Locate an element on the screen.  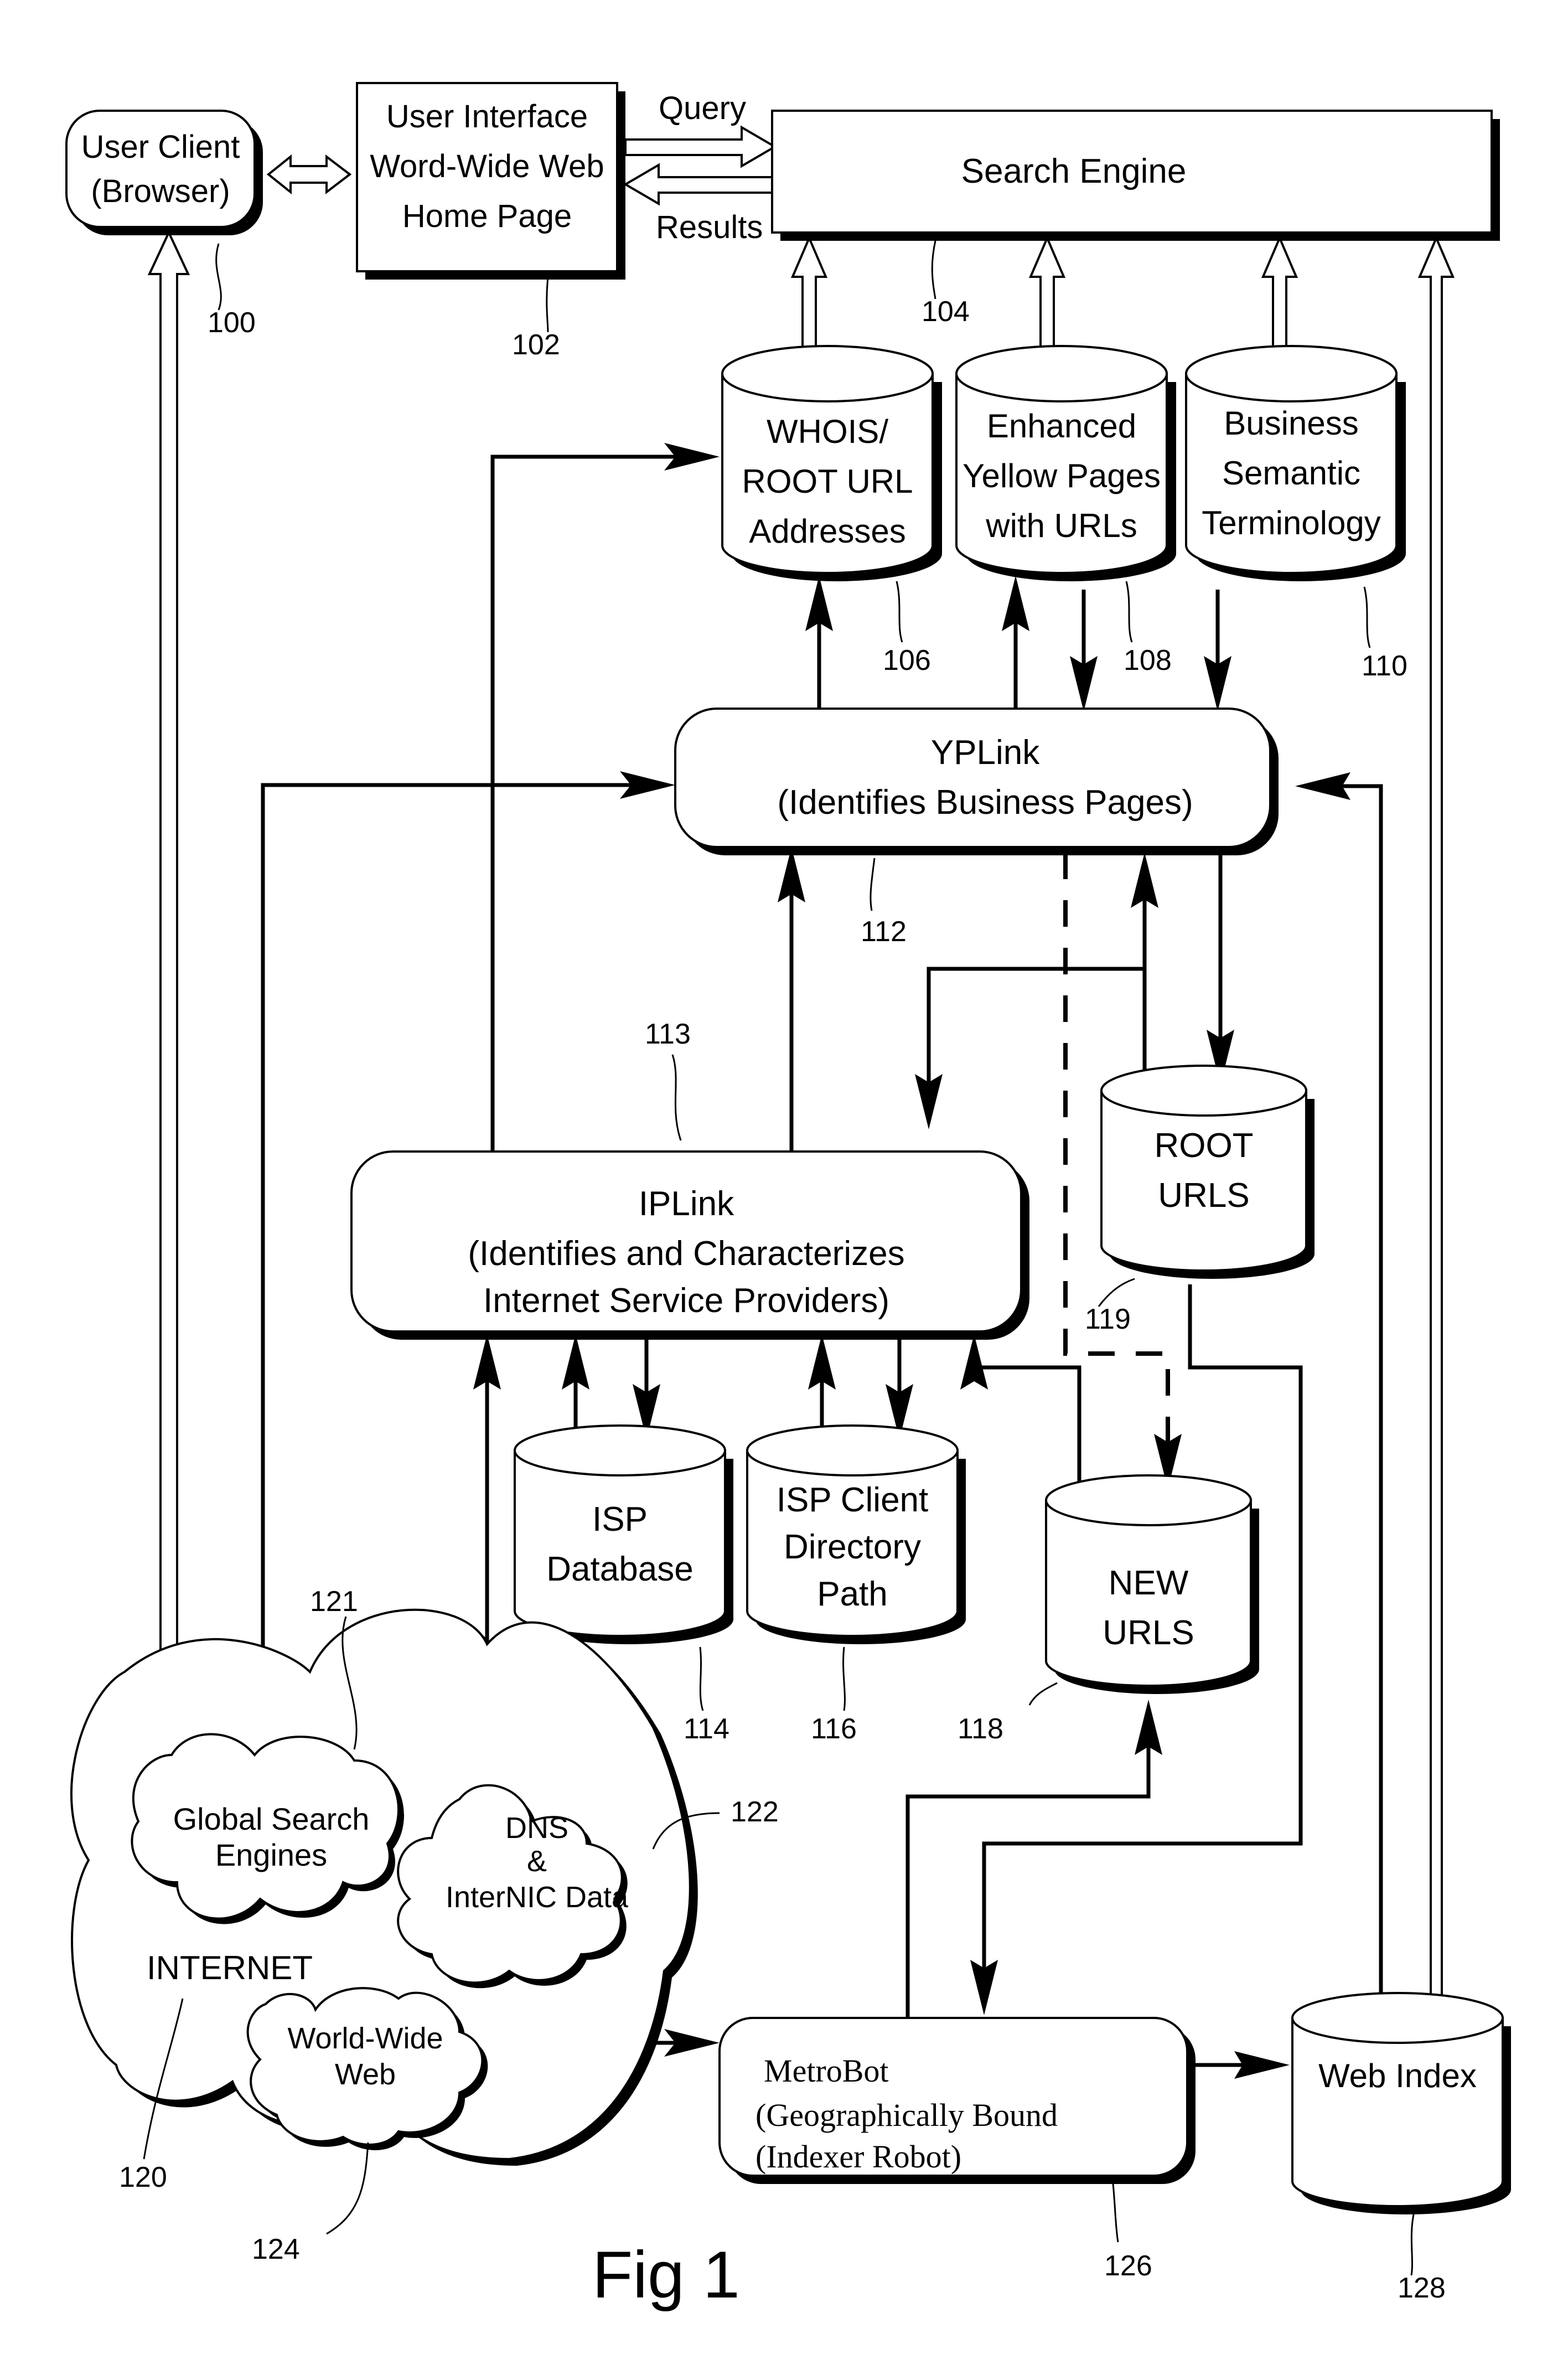
ref-116: 116 is located at coordinates (834, 1729).